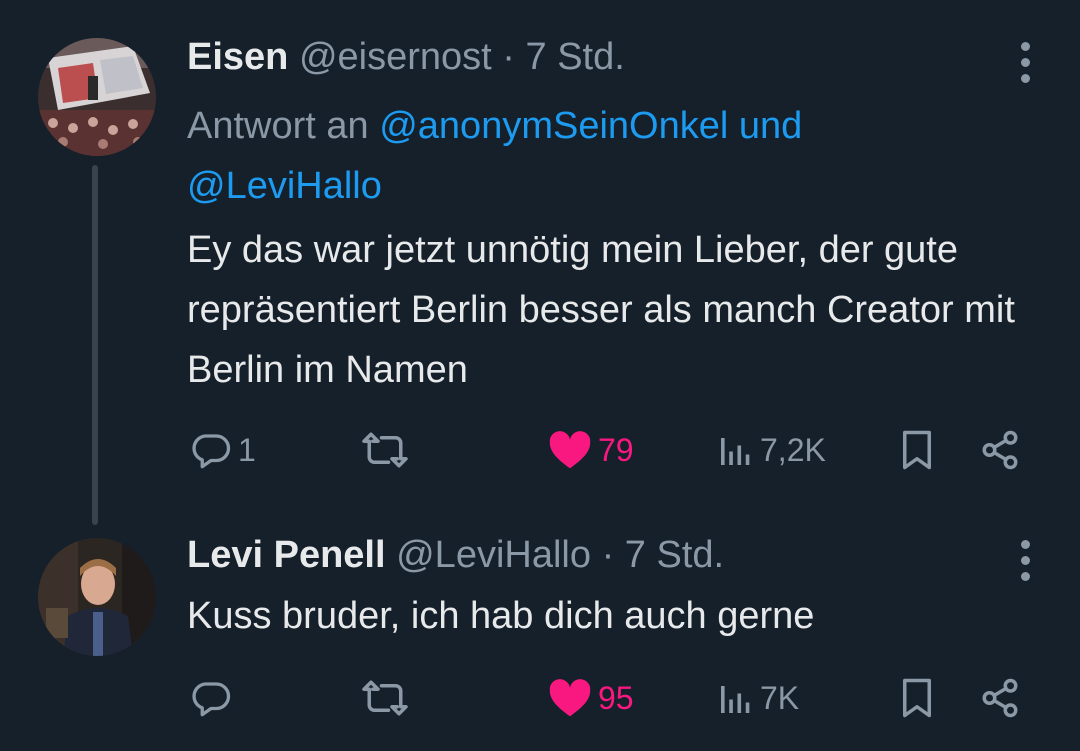  Describe the element at coordinates (780, 697) in the screenshot. I see `view-count: 7K` at that location.